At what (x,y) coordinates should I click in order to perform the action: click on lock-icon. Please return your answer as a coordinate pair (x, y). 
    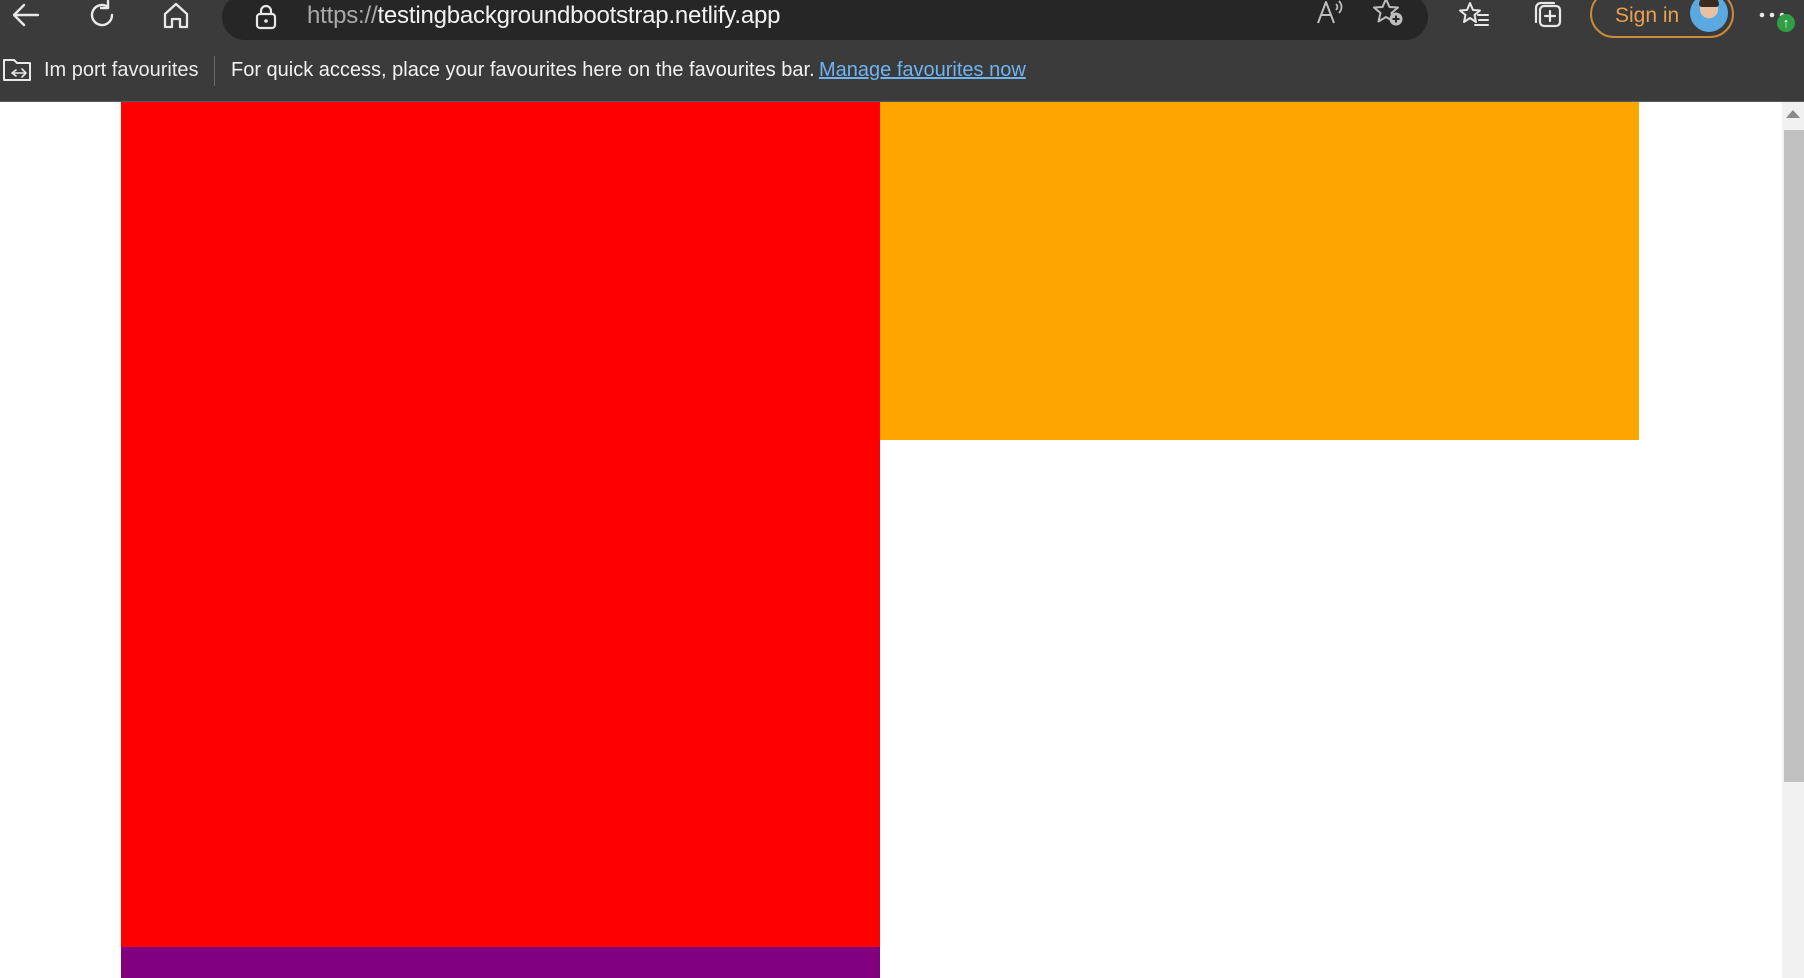
    Looking at the image, I should click on (266, 17).